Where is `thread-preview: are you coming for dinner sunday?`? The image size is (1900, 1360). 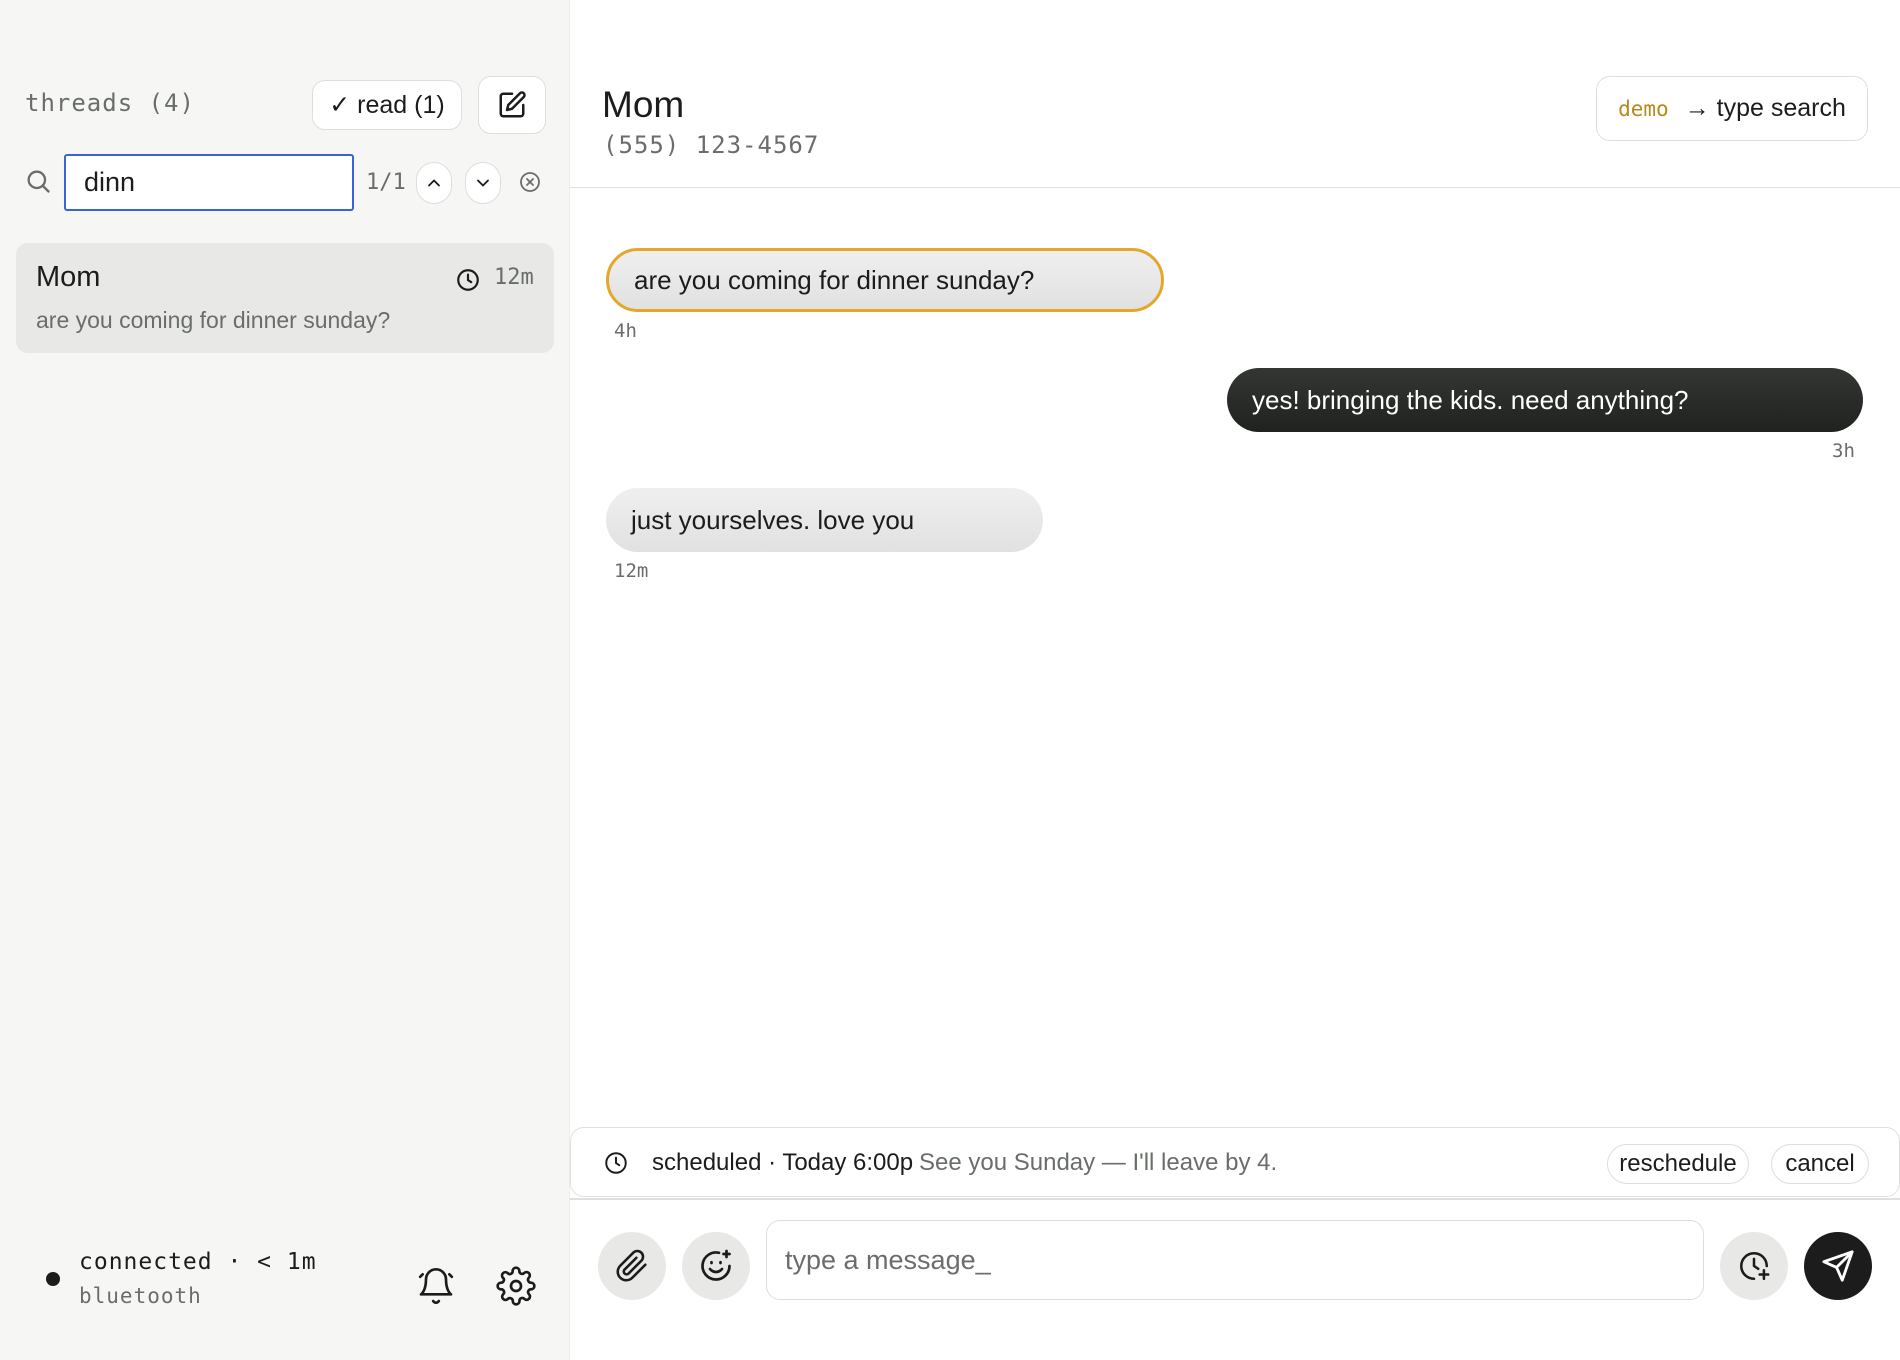
thread-preview: are you coming for dinner sunday? is located at coordinates (213, 320).